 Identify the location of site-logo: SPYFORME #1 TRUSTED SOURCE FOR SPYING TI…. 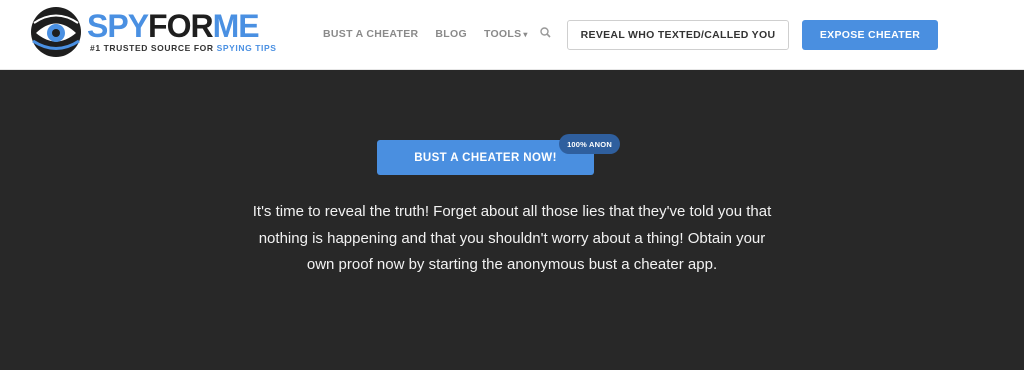
(153, 35).